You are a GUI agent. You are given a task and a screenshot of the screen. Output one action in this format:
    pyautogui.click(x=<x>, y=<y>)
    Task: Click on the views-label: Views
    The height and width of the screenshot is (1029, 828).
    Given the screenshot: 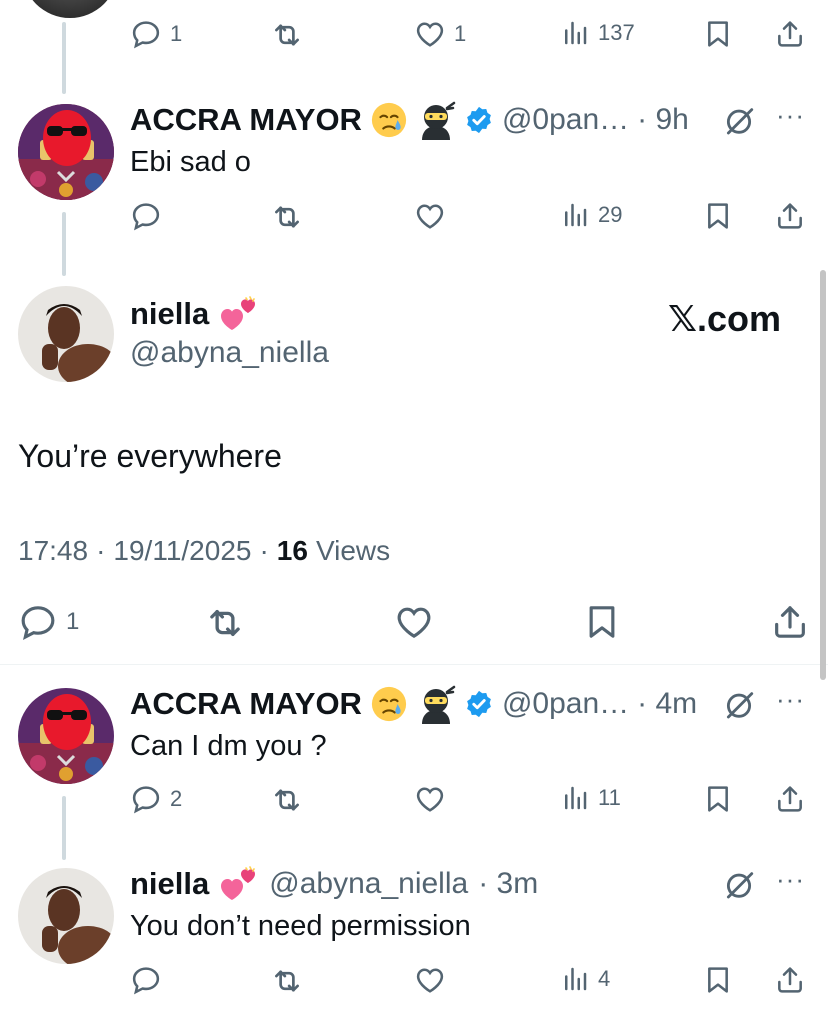 What is the action you would take?
    pyautogui.click(x=353, y=550)
    